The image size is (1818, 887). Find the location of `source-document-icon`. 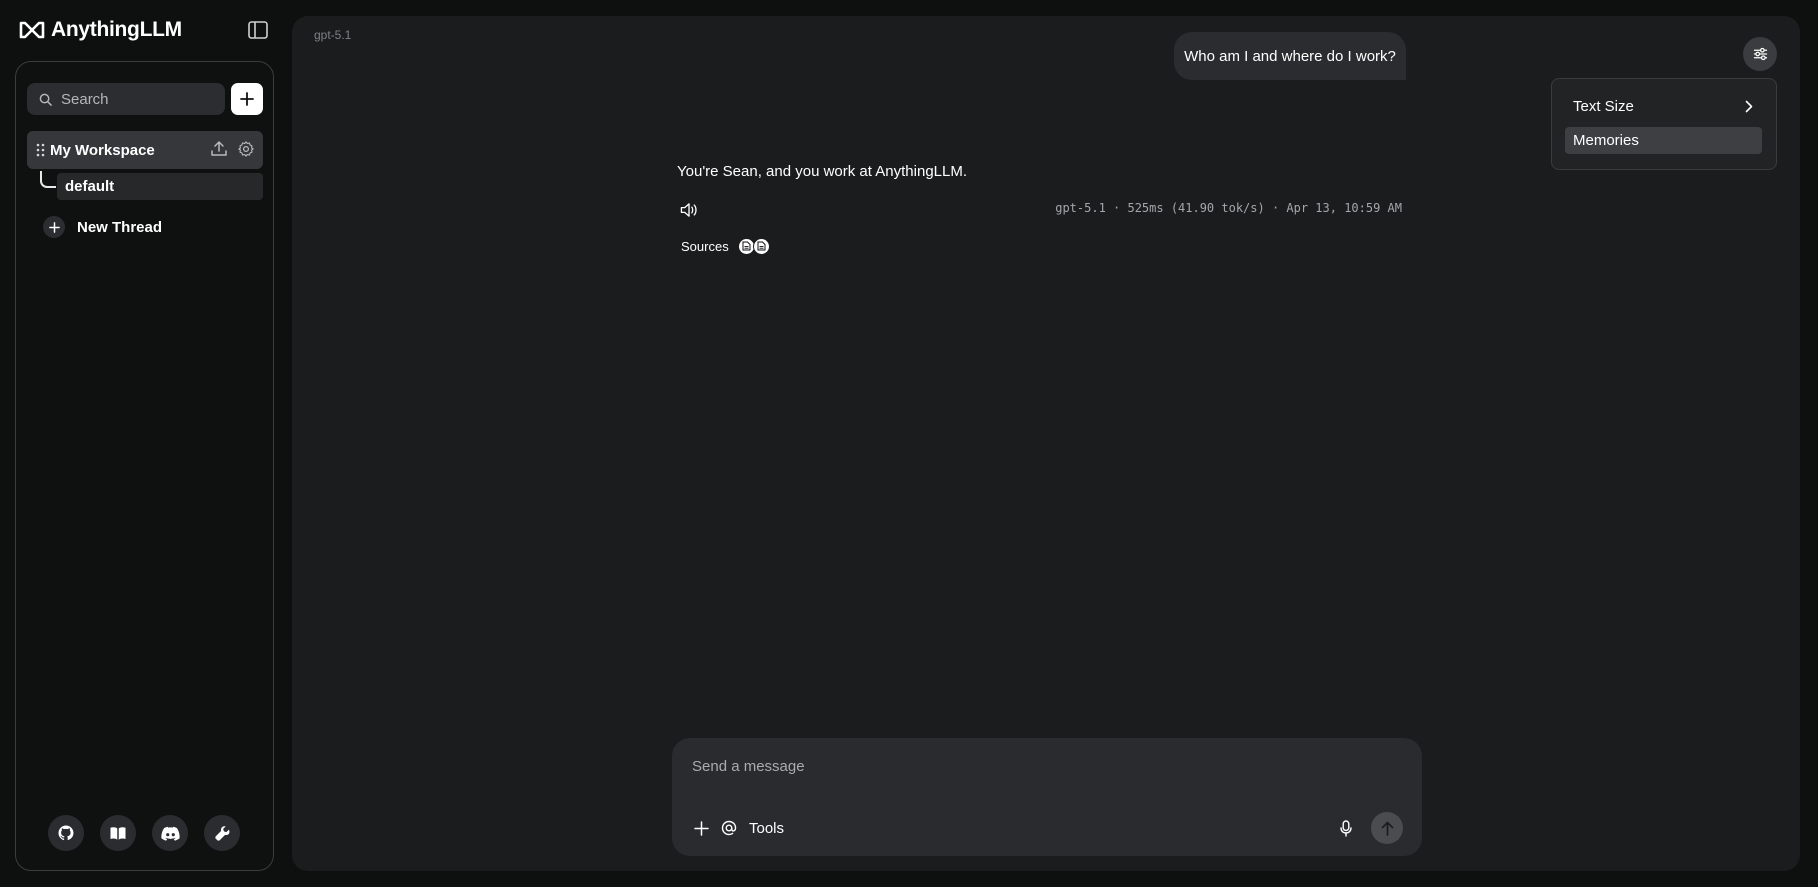

source-document-icon is located at coordinates (761, 246).